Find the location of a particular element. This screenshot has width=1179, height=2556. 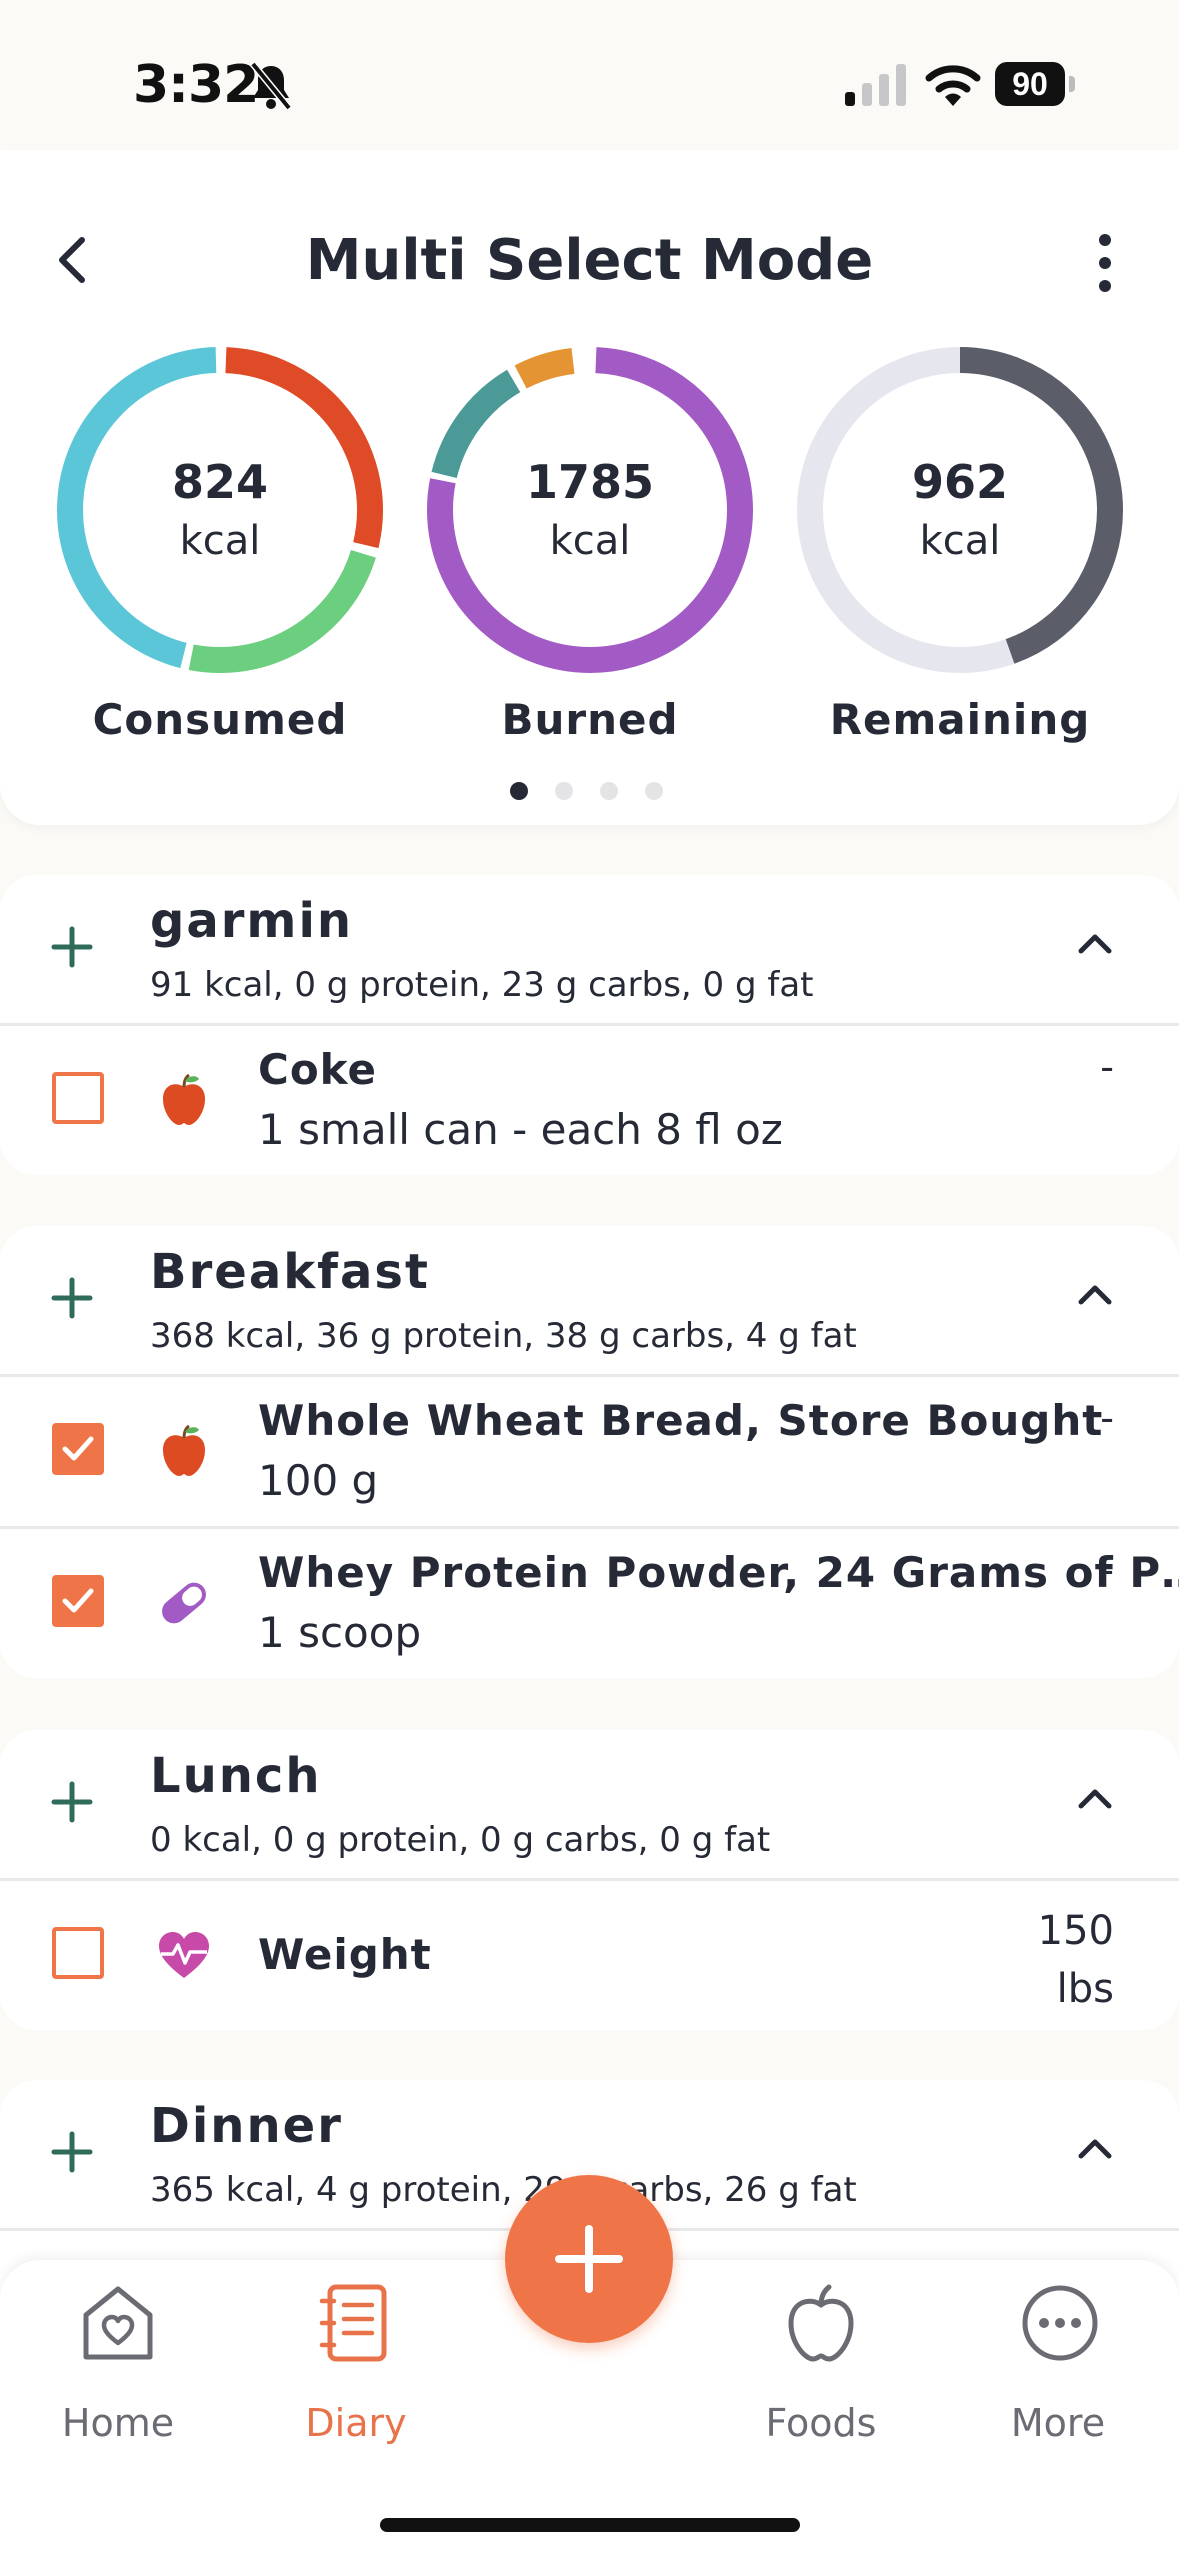

list-item: Coke 1 small can - each 8 fl oz - is located at coordinates (589, 1100).